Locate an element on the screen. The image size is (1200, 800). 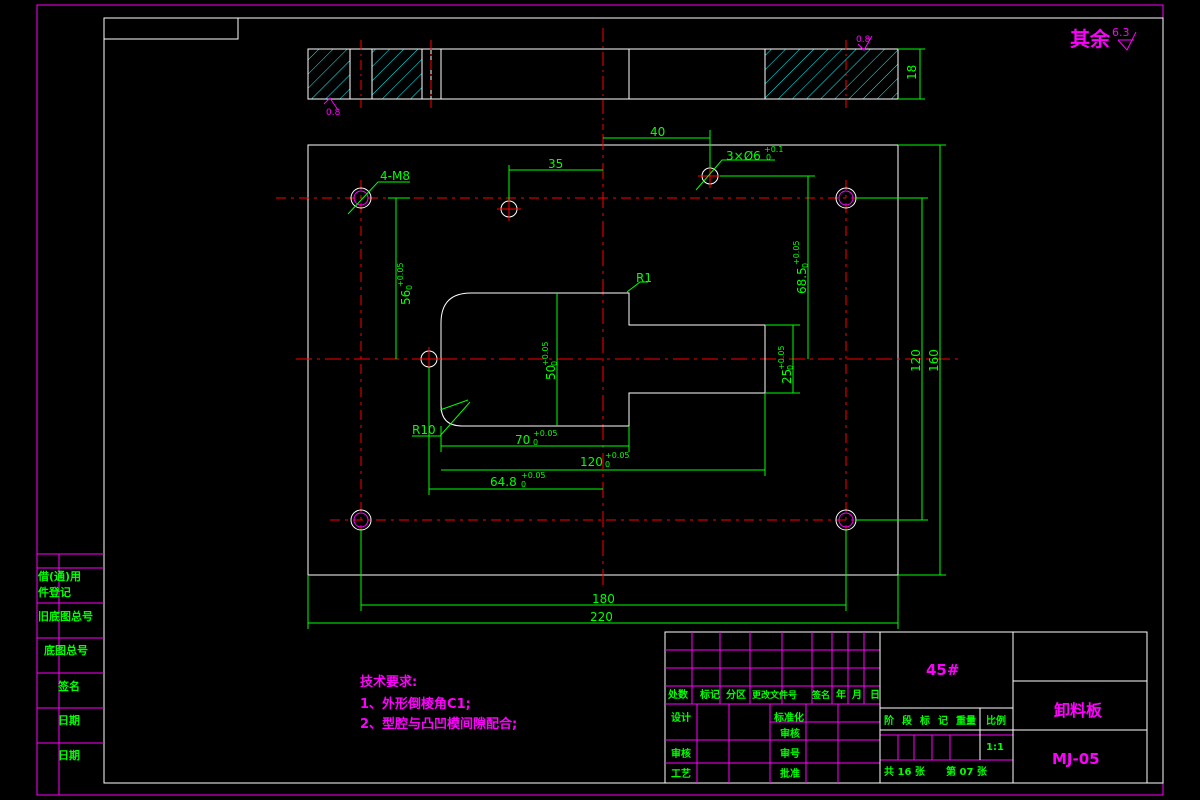
rev-hdr-5: 年 is located at coordinates (841, 694).